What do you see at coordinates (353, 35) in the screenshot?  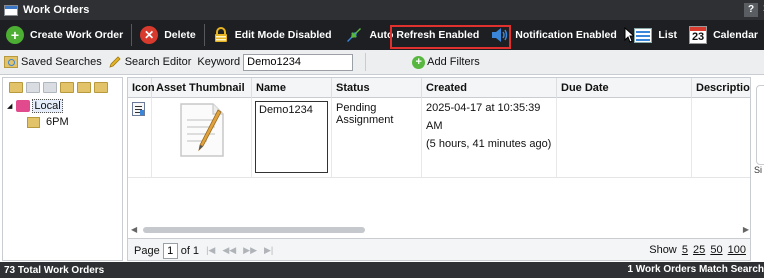 I see `refresh-arrows-icon` at bounding box center [353, 35].